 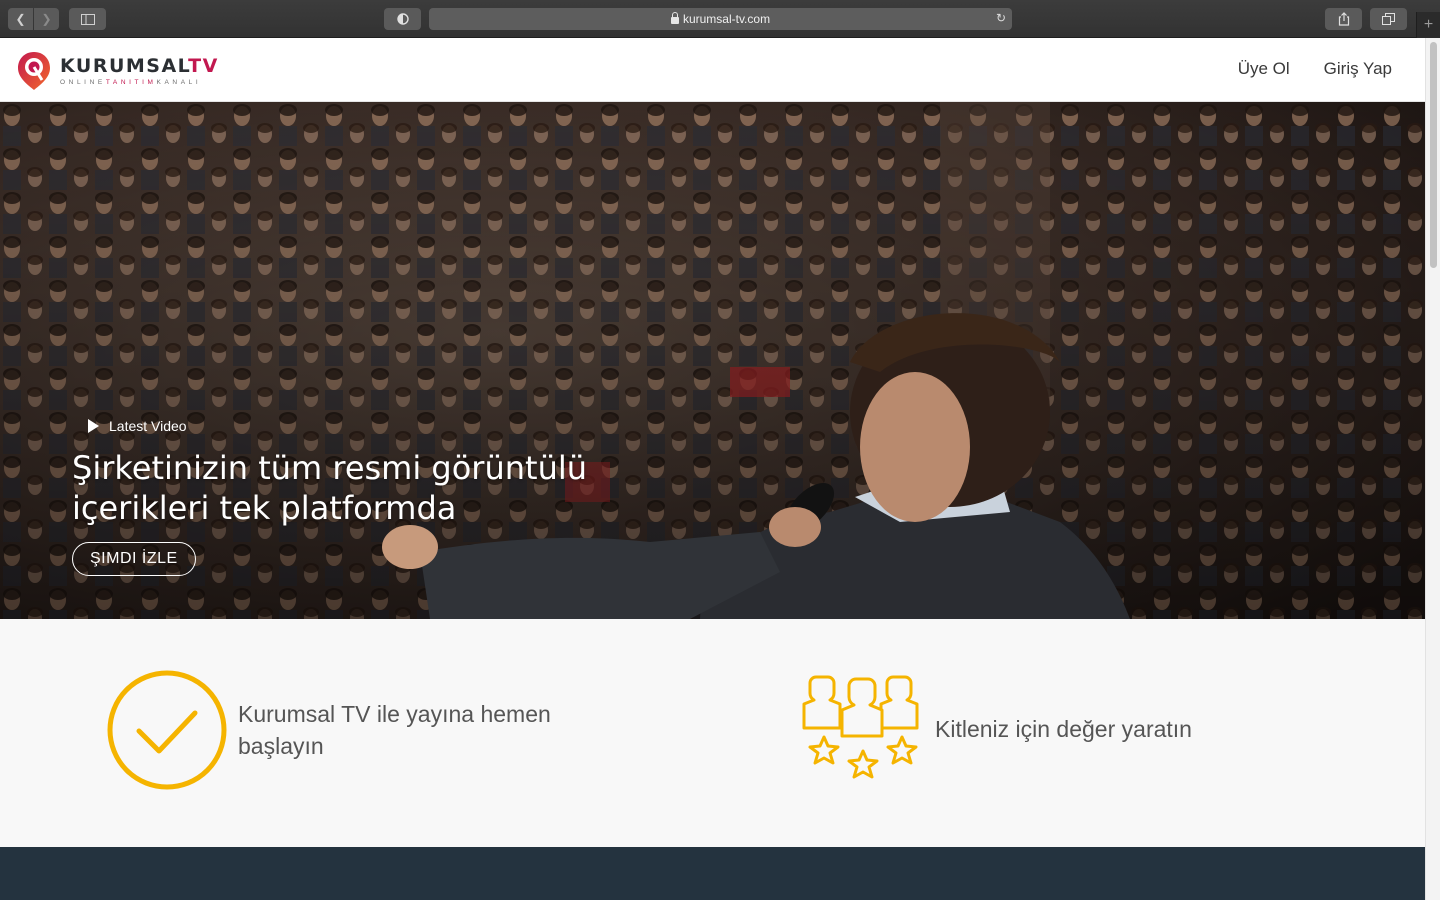 I want to click on browser-toolbar: ❮ ❯ kurumsal-tv.com ↻ +, so click(x=720, y=19).